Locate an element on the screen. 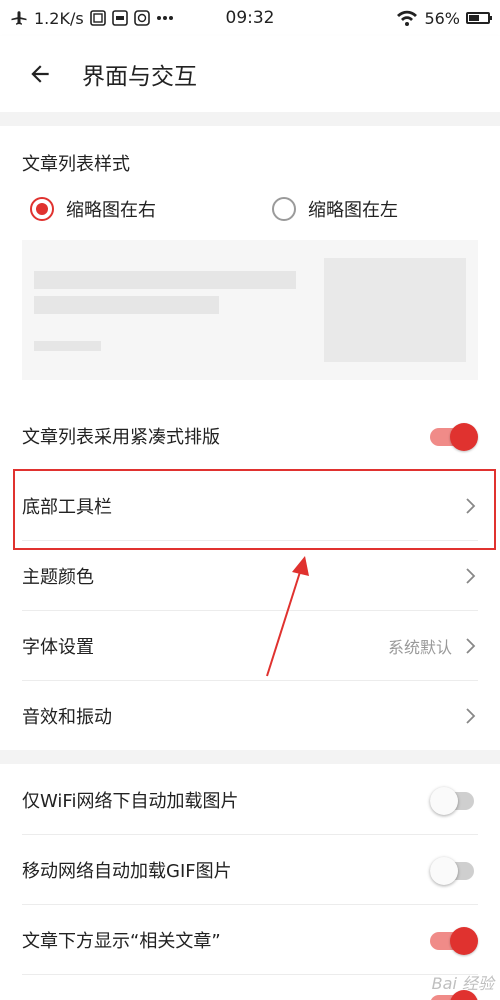 The width and height of the screenshot is (500, 1000). status-left: 1.2K/s is located at coordinates (92, 18).